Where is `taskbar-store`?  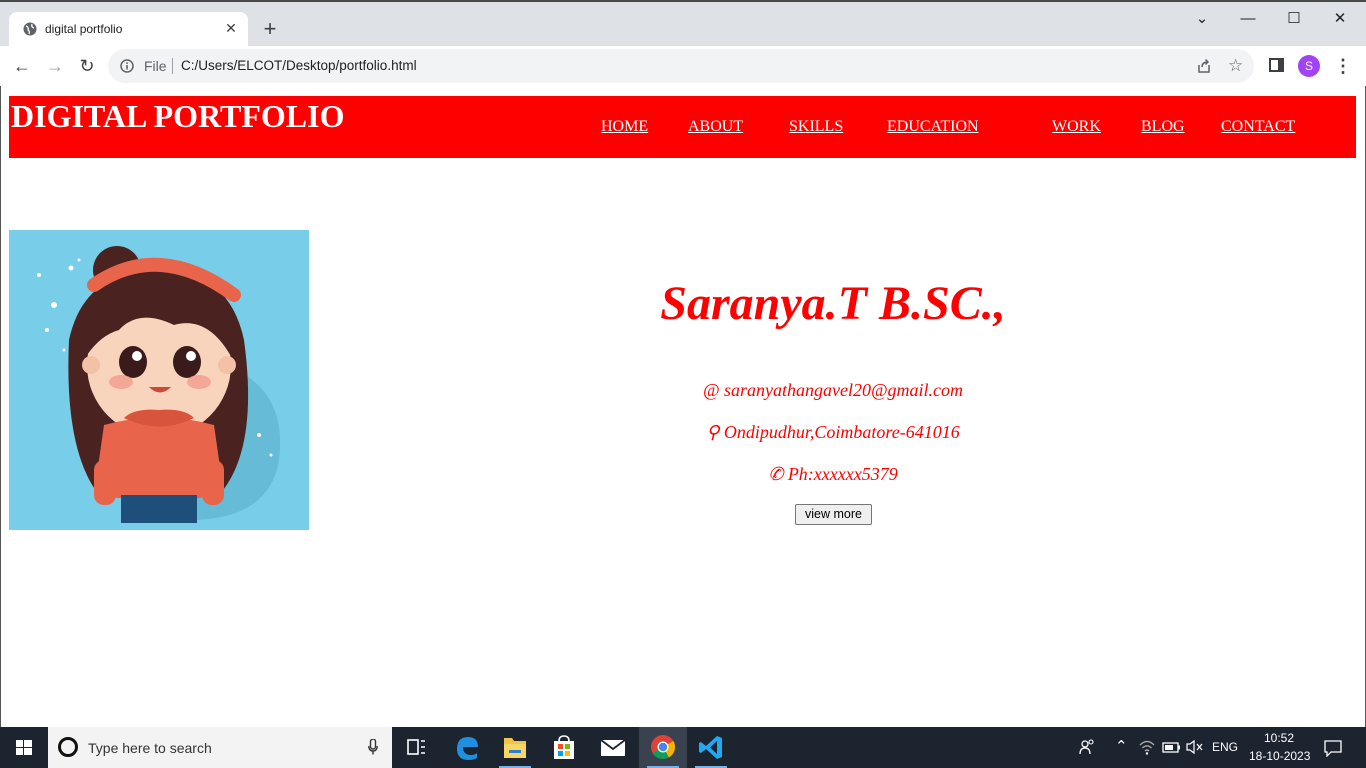
taskbar-store is located at coordinates (564, 747).